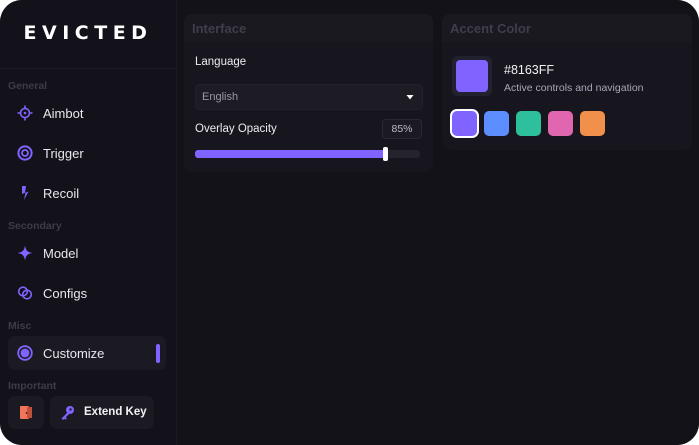 The image size is (699, 445). Describe the element at coordinates (61, 193) in the screenshot. I see `sidebar-item-label: Recoil` at that location.